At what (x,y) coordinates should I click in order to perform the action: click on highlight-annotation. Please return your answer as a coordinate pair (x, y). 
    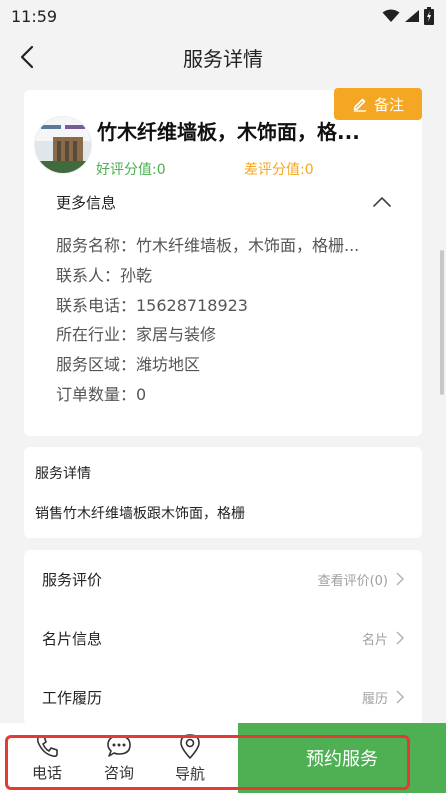
    Looking at the image, I should click on (207, 762).